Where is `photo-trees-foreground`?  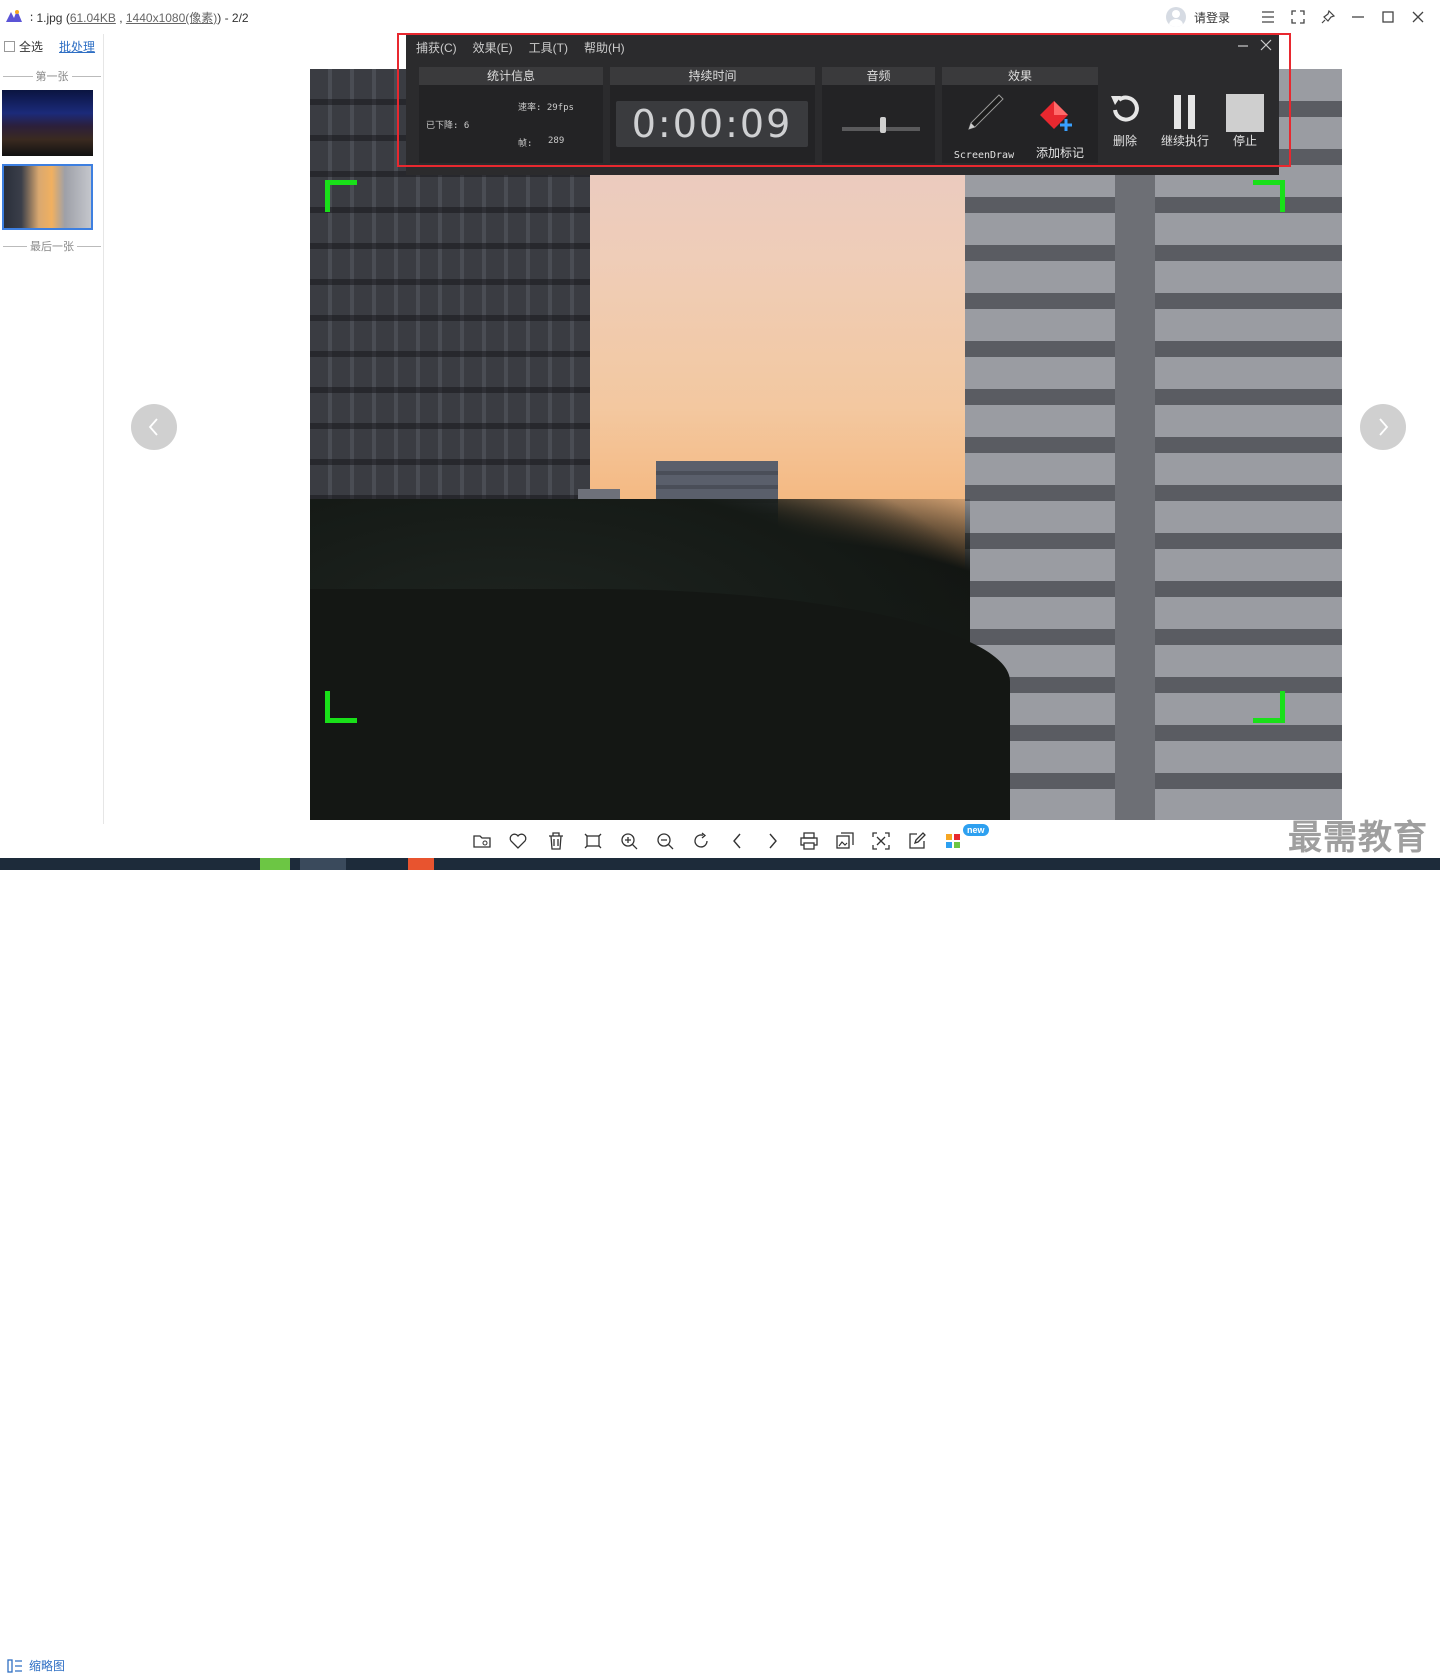
photo-trees-foreground is located at coordinates (660, 704).